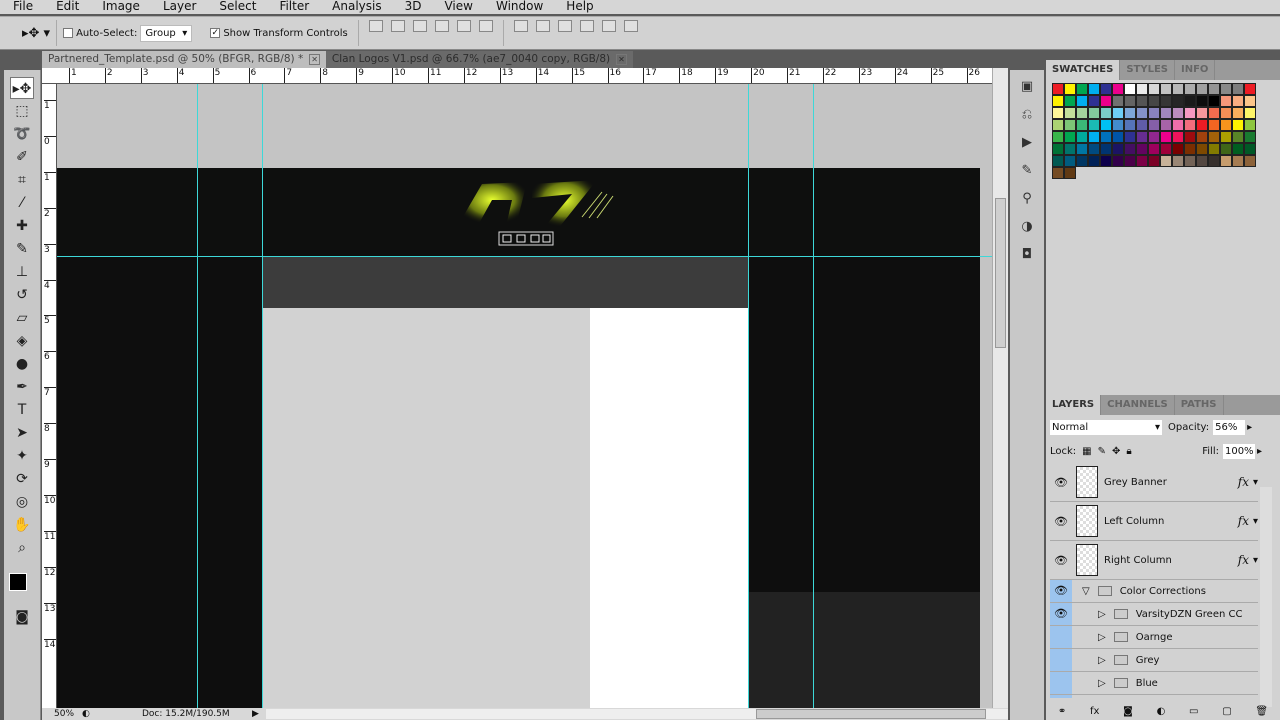 Image resolution: width=1280 pixels, height=720 pixels. What do you see at coordinates (1086, 451) in the screenshot?
I see `lock-transparency-icon: ▦` at bounding box center [1086, 451].